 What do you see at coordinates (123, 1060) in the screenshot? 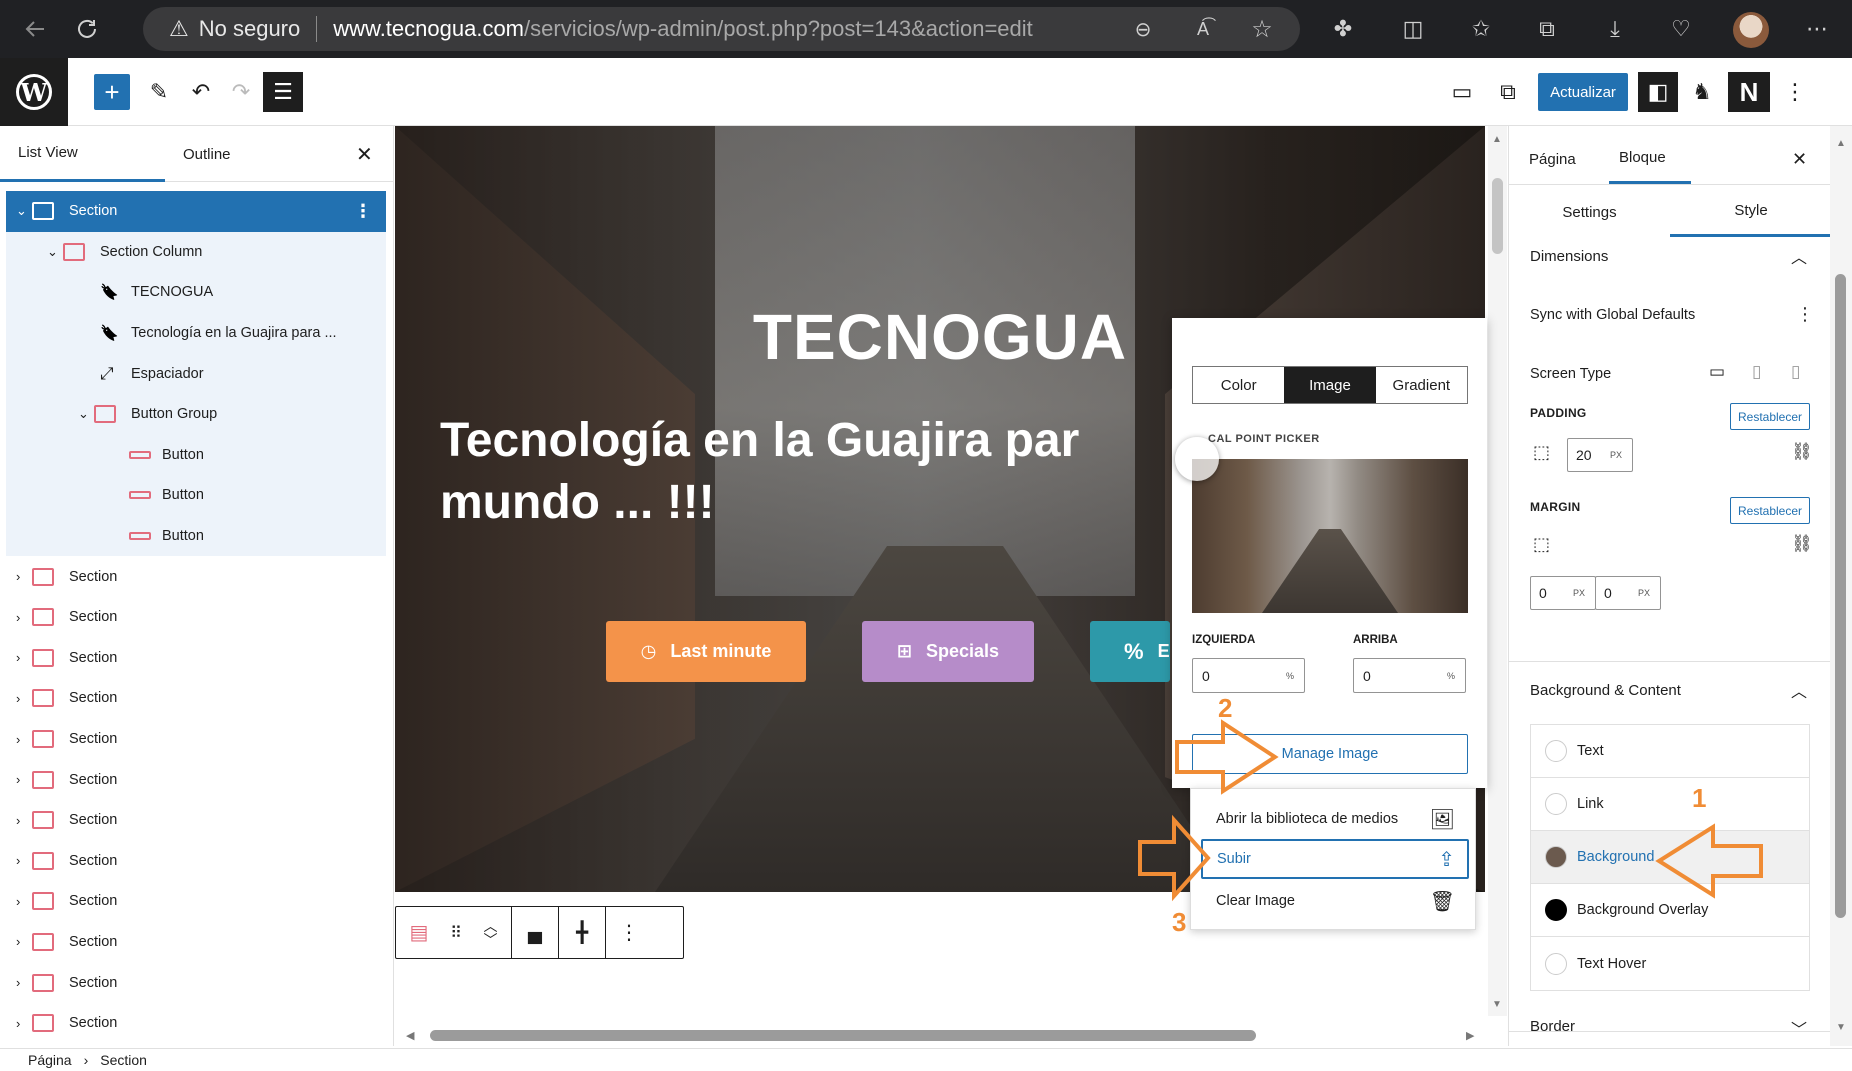
I see `breadcrumb-current: Section` at bounding box center [123, 1060].